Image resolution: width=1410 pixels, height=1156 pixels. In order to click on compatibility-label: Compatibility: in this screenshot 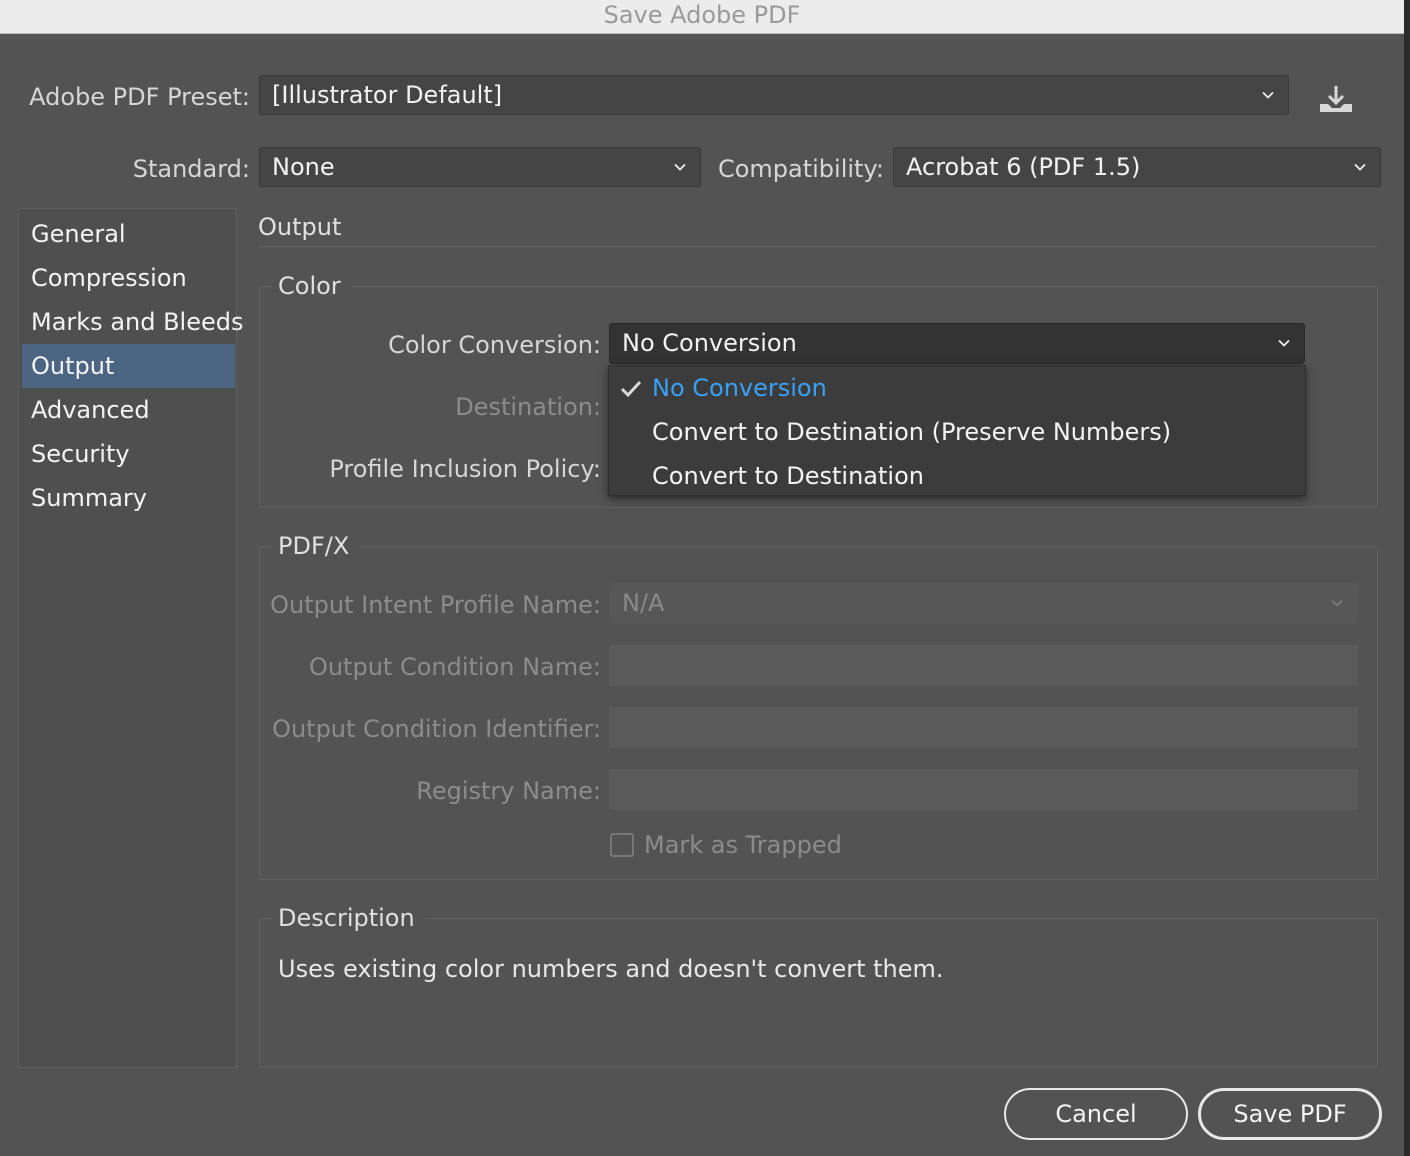, I will do `click(800, 169)`.